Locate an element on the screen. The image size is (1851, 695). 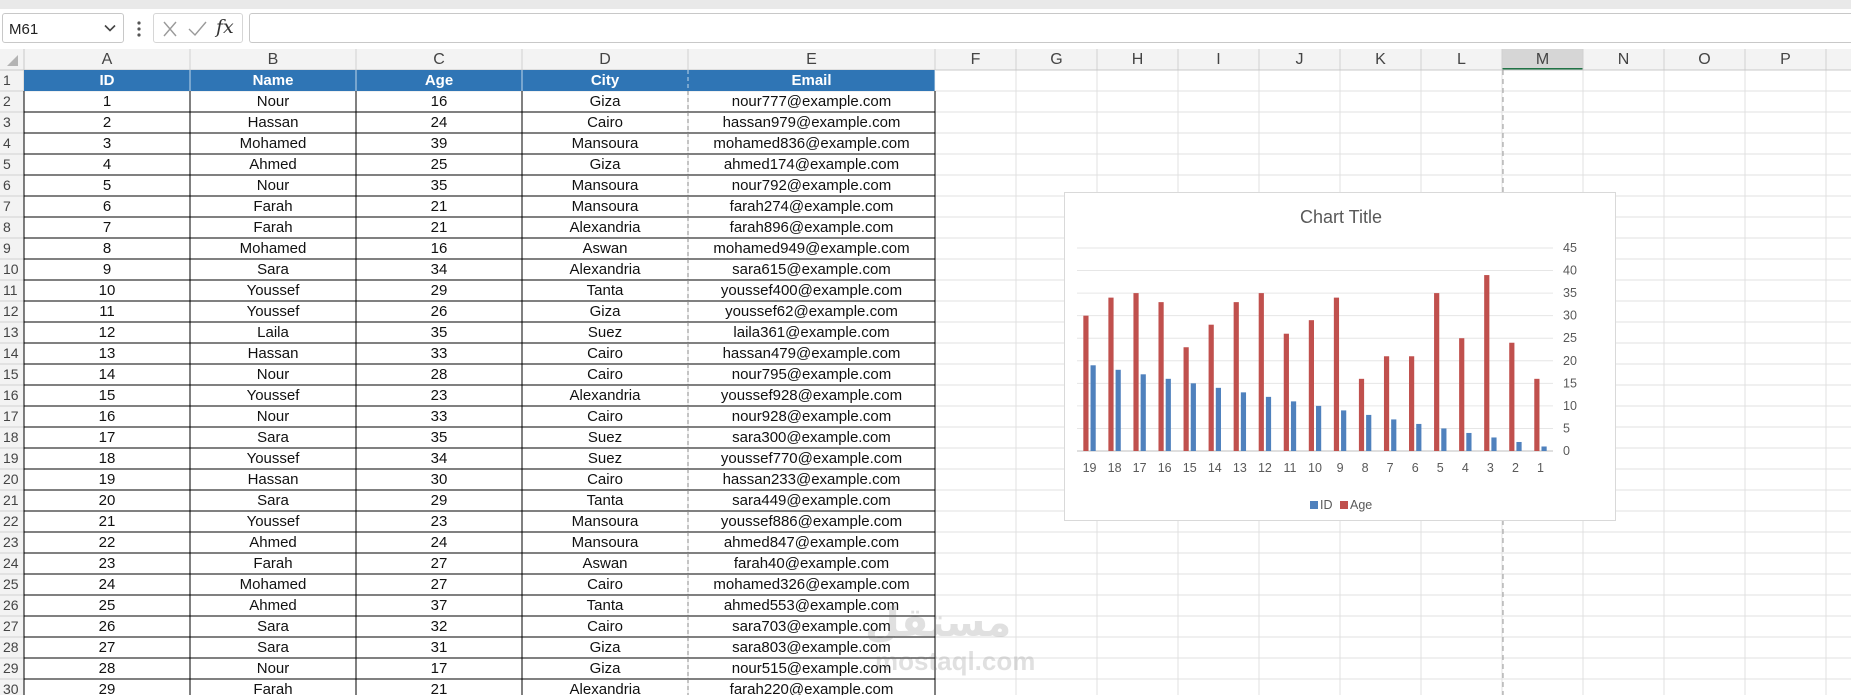
legend-label-id: ID is located at coordinates (1326, 505).